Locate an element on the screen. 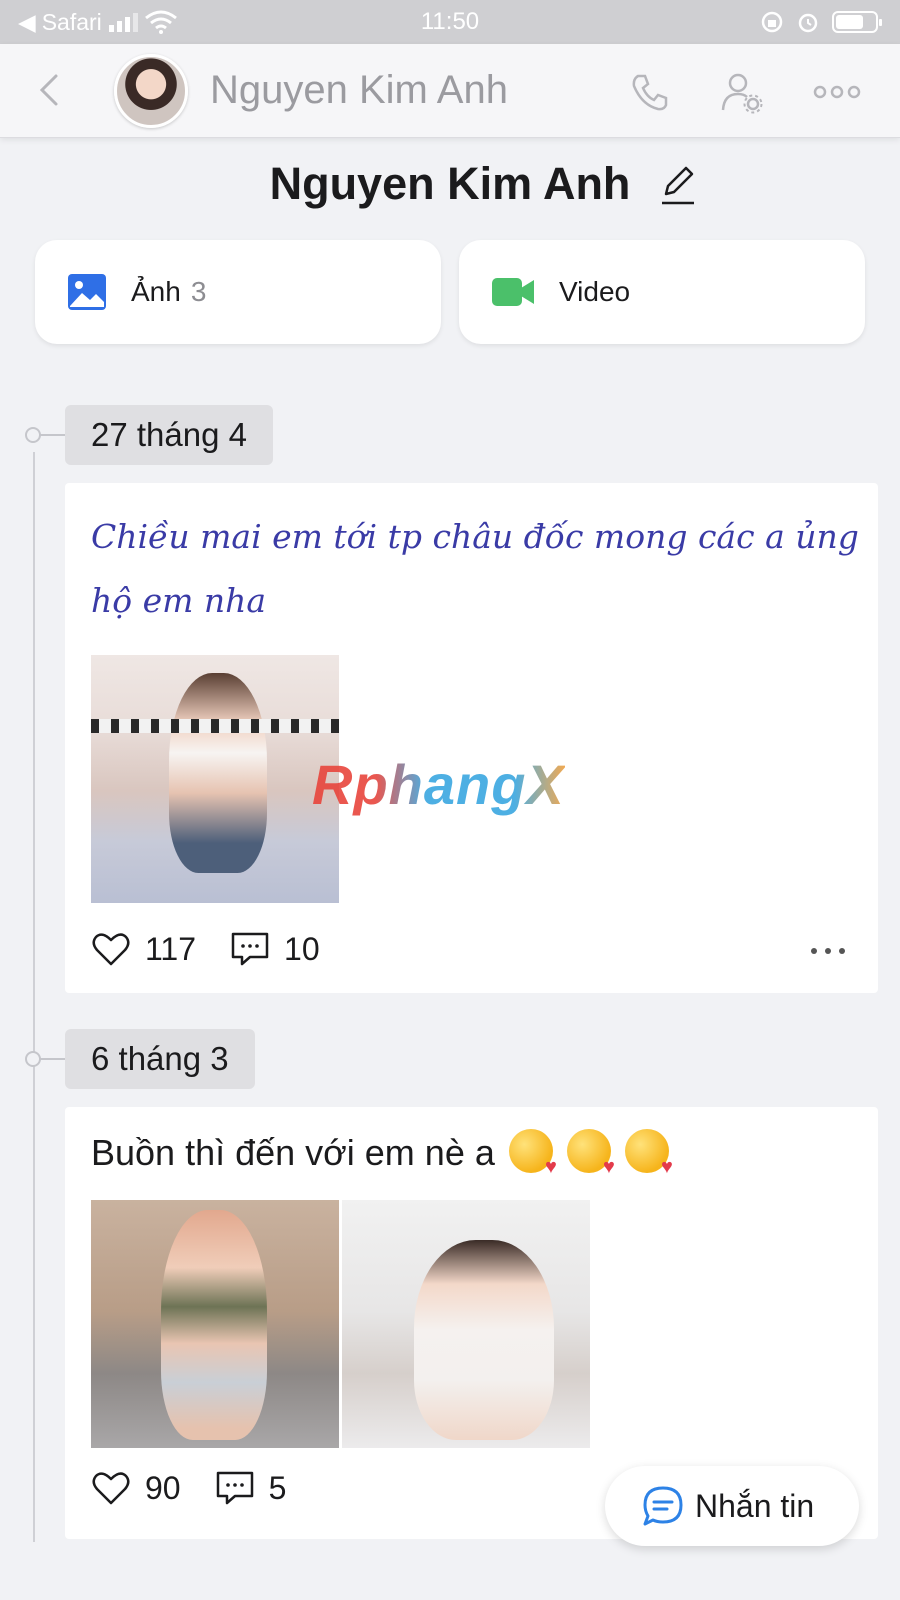 The height and width of the screenshot is (1600, 900). post-text: Buồn thì đến với em nè a is located at coordinates (382, 1154).